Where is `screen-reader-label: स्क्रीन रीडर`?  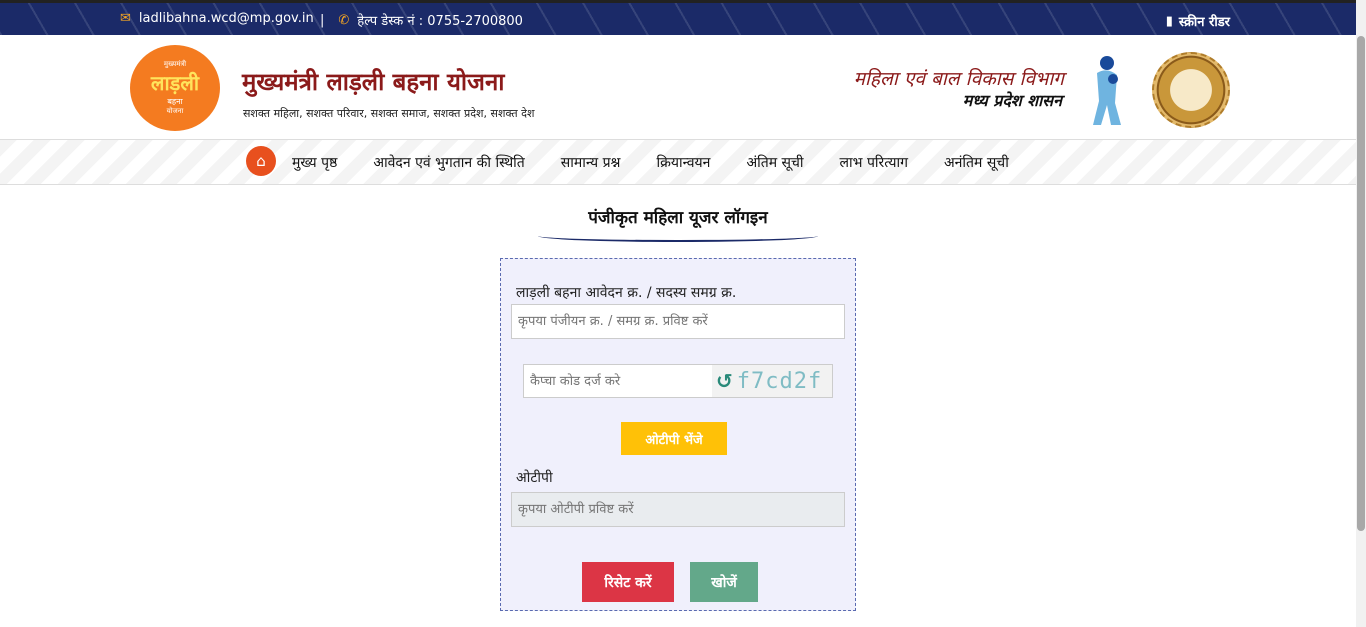 screen-reader-label: स्क्रीन रीडर is located at coordinates (1204, 22).